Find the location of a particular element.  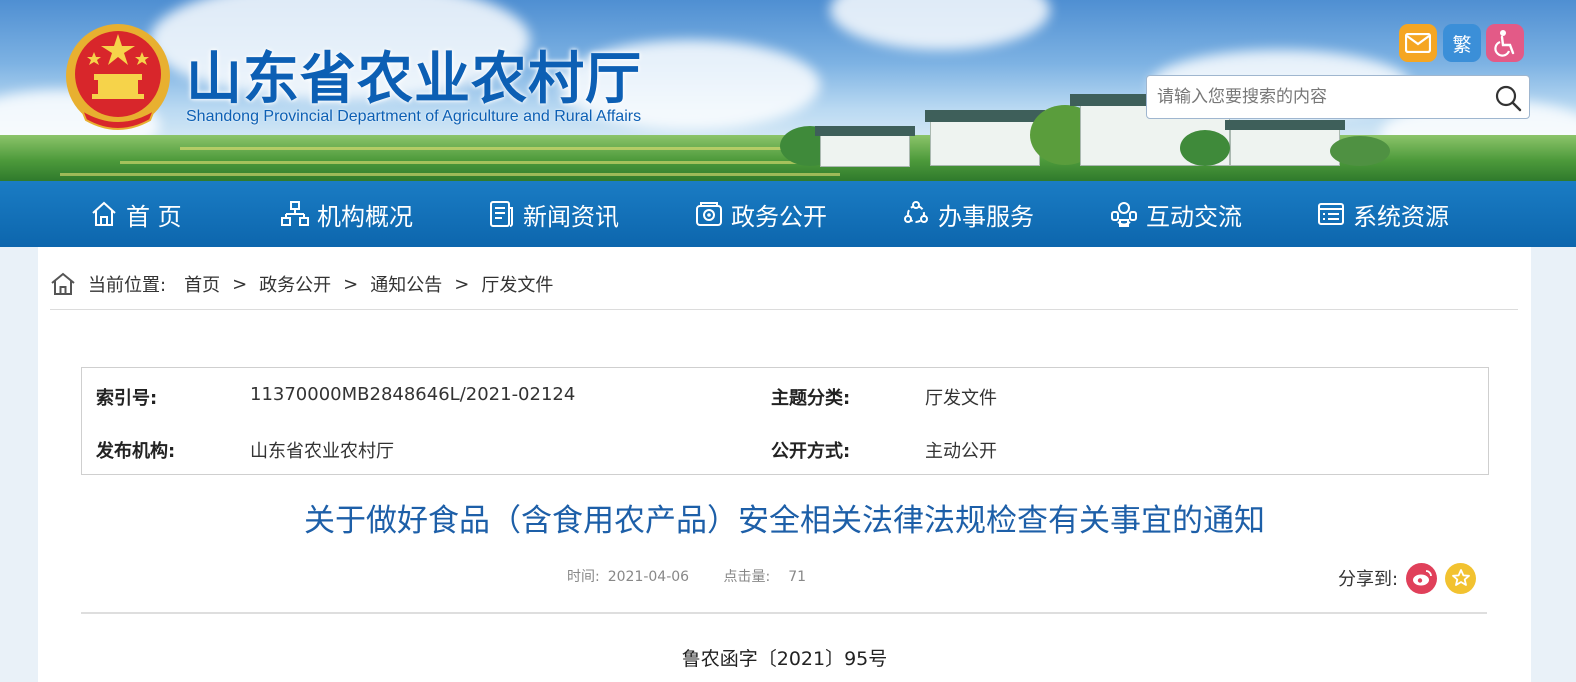

view-count-value: 71 is located at coordinates (797, 577).